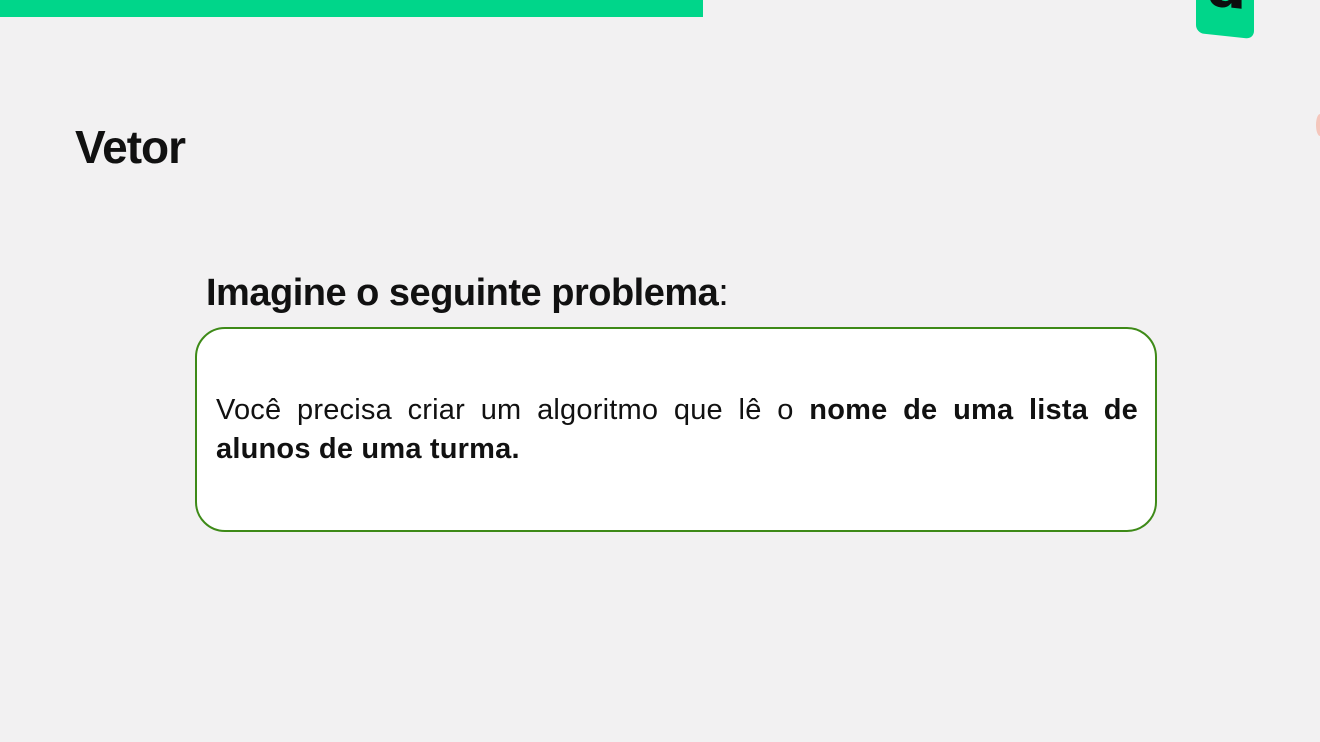 The image size is (1320, 742). Describe the element at coordinates (351, 8) in the screenshot. I see `progress-bar` at that location.